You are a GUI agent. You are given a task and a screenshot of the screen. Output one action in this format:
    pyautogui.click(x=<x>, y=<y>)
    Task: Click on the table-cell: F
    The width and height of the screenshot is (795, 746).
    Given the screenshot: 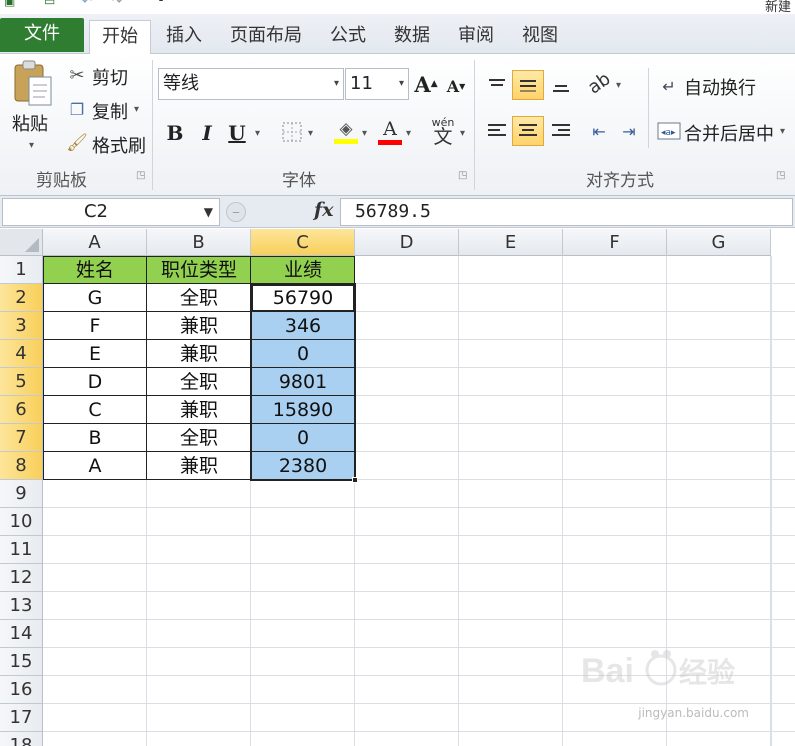 What is the action you would take?
    pyautogui.click(x=95, y=326)
    